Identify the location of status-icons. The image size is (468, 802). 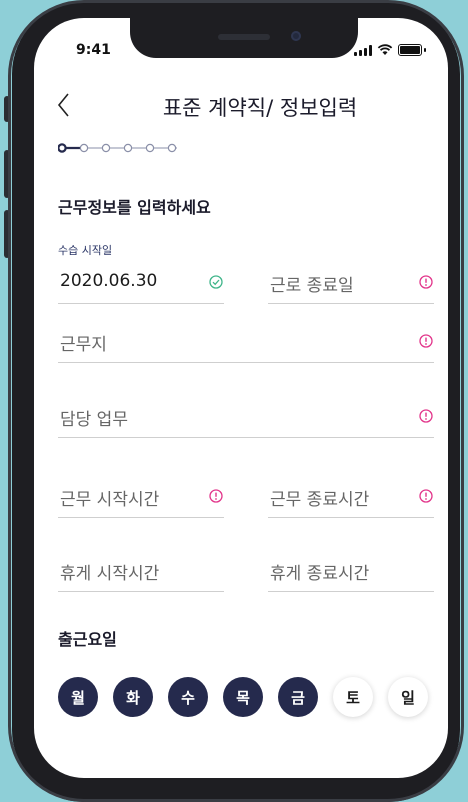
(390, 50).